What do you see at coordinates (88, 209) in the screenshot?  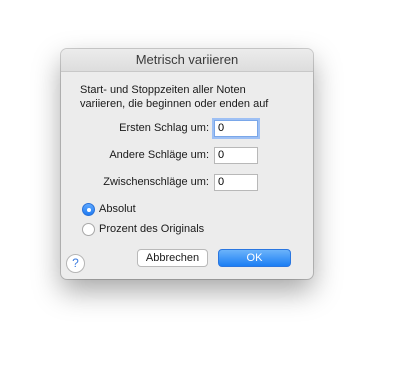 I see `absolute-radio` at bounding box center [88, 209].